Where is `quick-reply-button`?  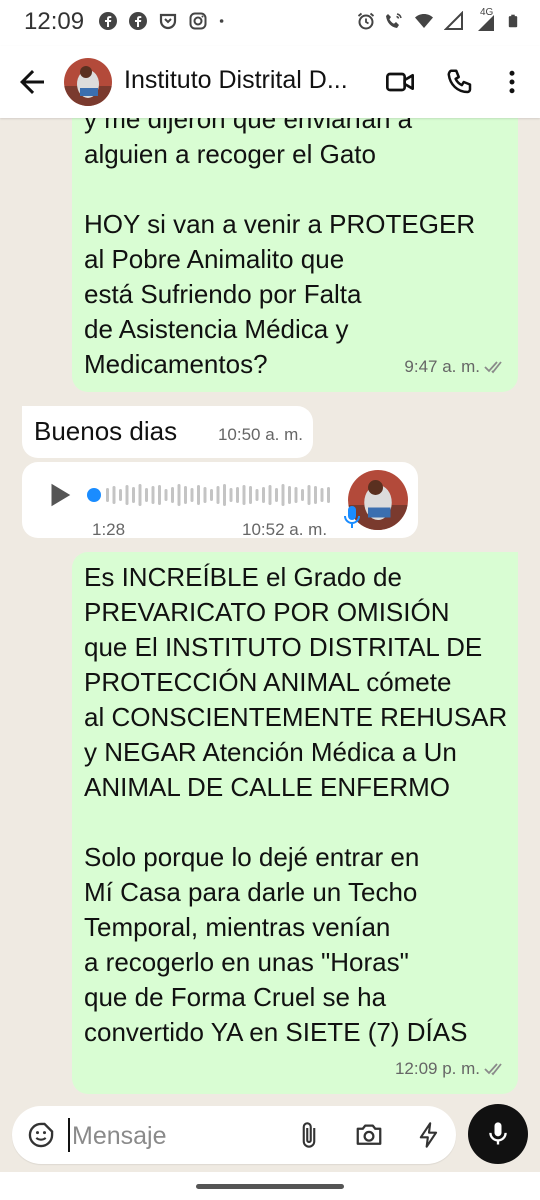 quick-reply-button is located at coordinates (429, 1135).